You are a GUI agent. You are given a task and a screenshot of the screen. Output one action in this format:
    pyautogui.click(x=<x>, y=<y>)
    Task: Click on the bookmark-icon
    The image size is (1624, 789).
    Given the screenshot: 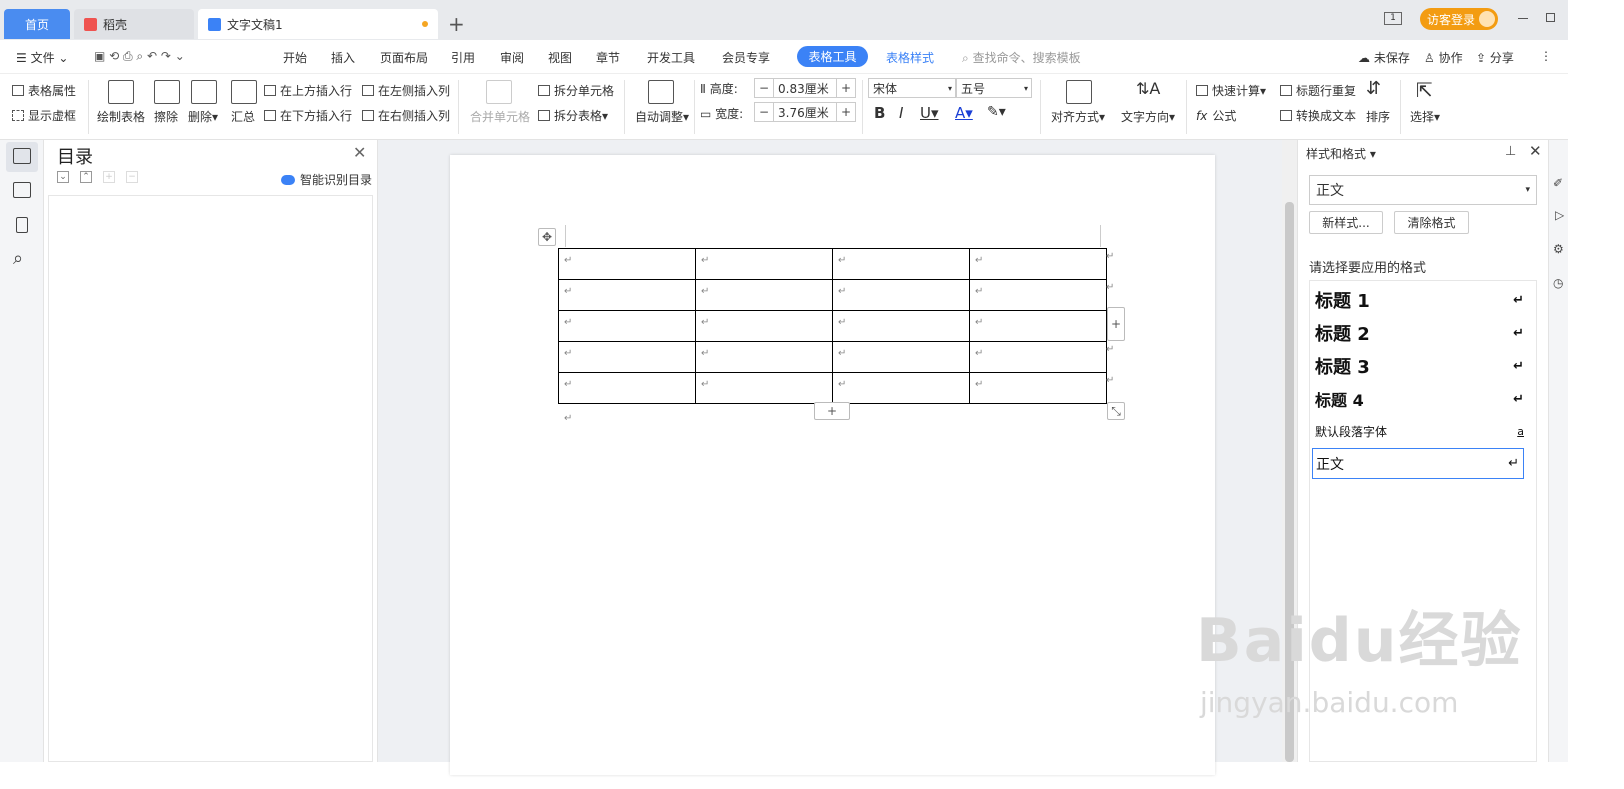 What is the action you would take?
    pyautogui.click(x=22, y=225)
    